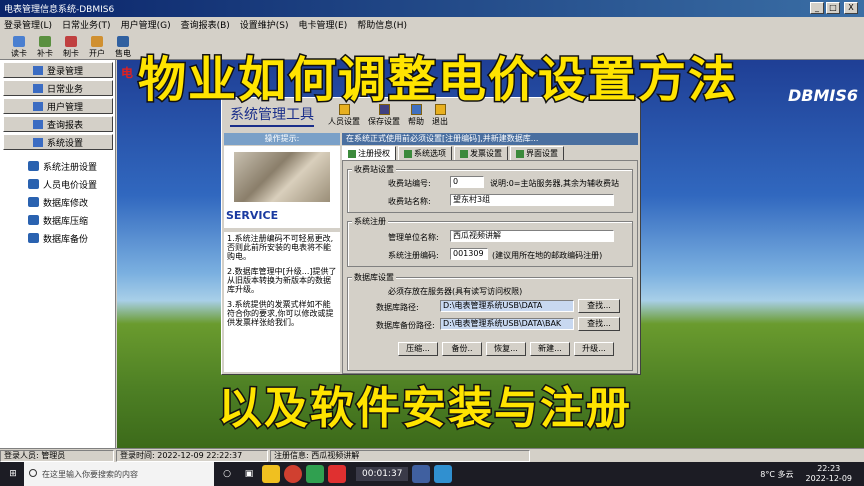 Image resolution: width=864 pixels, height=486 pixels. I want to click on app3-icon, so click(421, 474).